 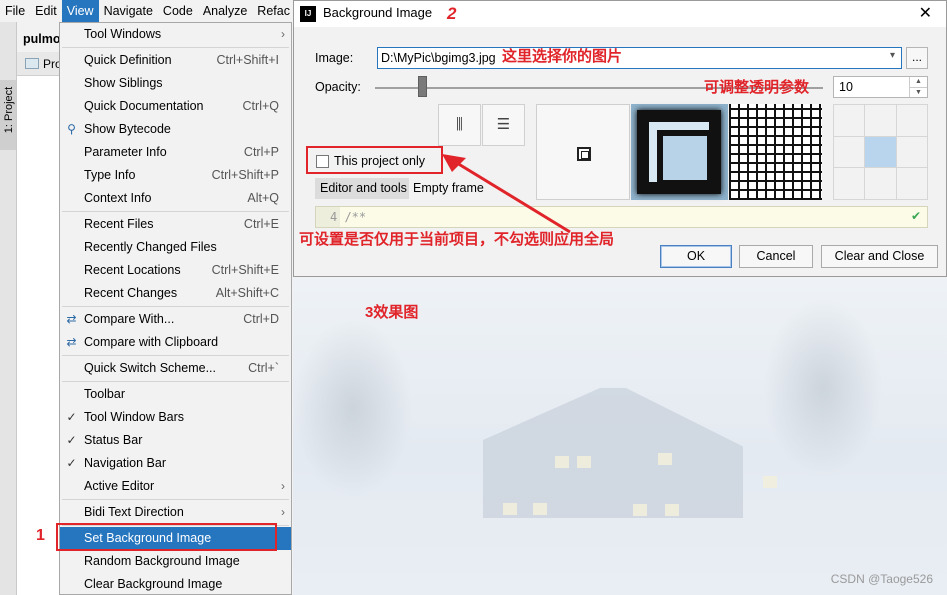 I want to click on menu-item-tool-windows: Tool Windows ›, so click(x=175, y=34).